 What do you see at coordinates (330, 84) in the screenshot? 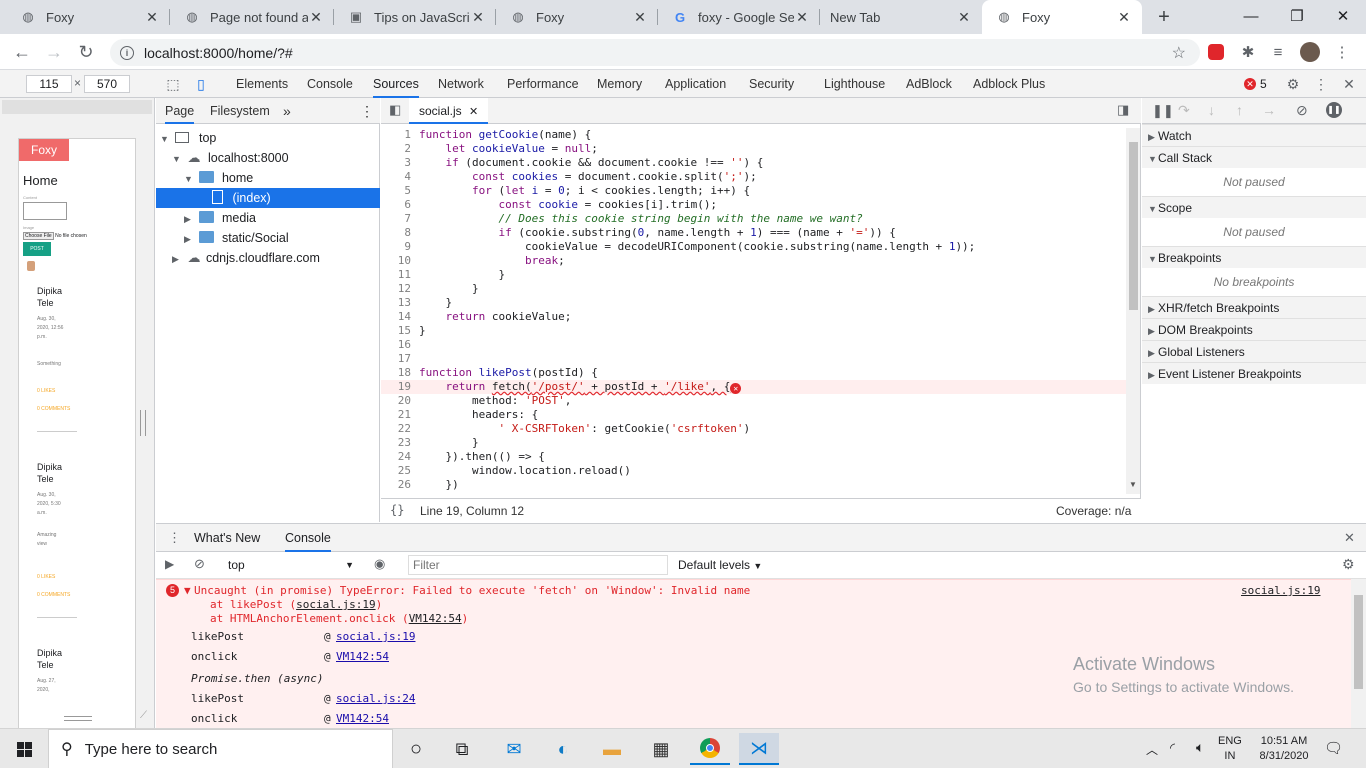
I see `tab-console: Console` at bounding box center [330, 84].